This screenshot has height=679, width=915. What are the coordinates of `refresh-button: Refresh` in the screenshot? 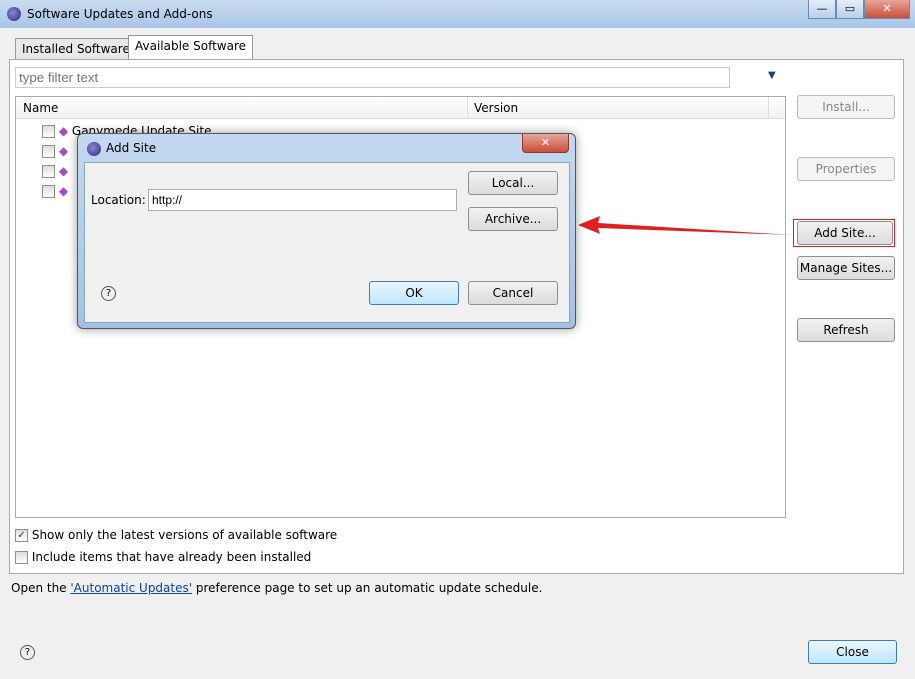 It's located at (846, 330).